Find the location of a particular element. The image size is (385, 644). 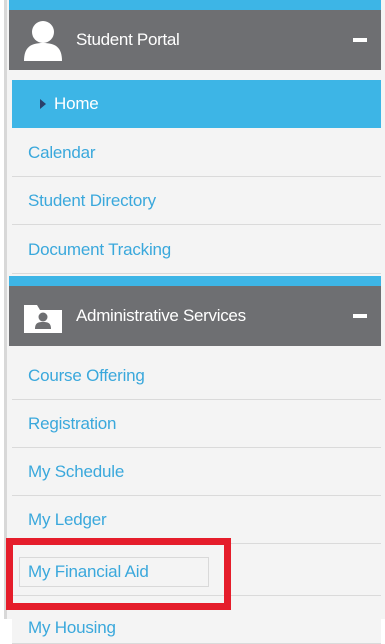

menu-item-registration: Registration is located at coordinates (196, 424).